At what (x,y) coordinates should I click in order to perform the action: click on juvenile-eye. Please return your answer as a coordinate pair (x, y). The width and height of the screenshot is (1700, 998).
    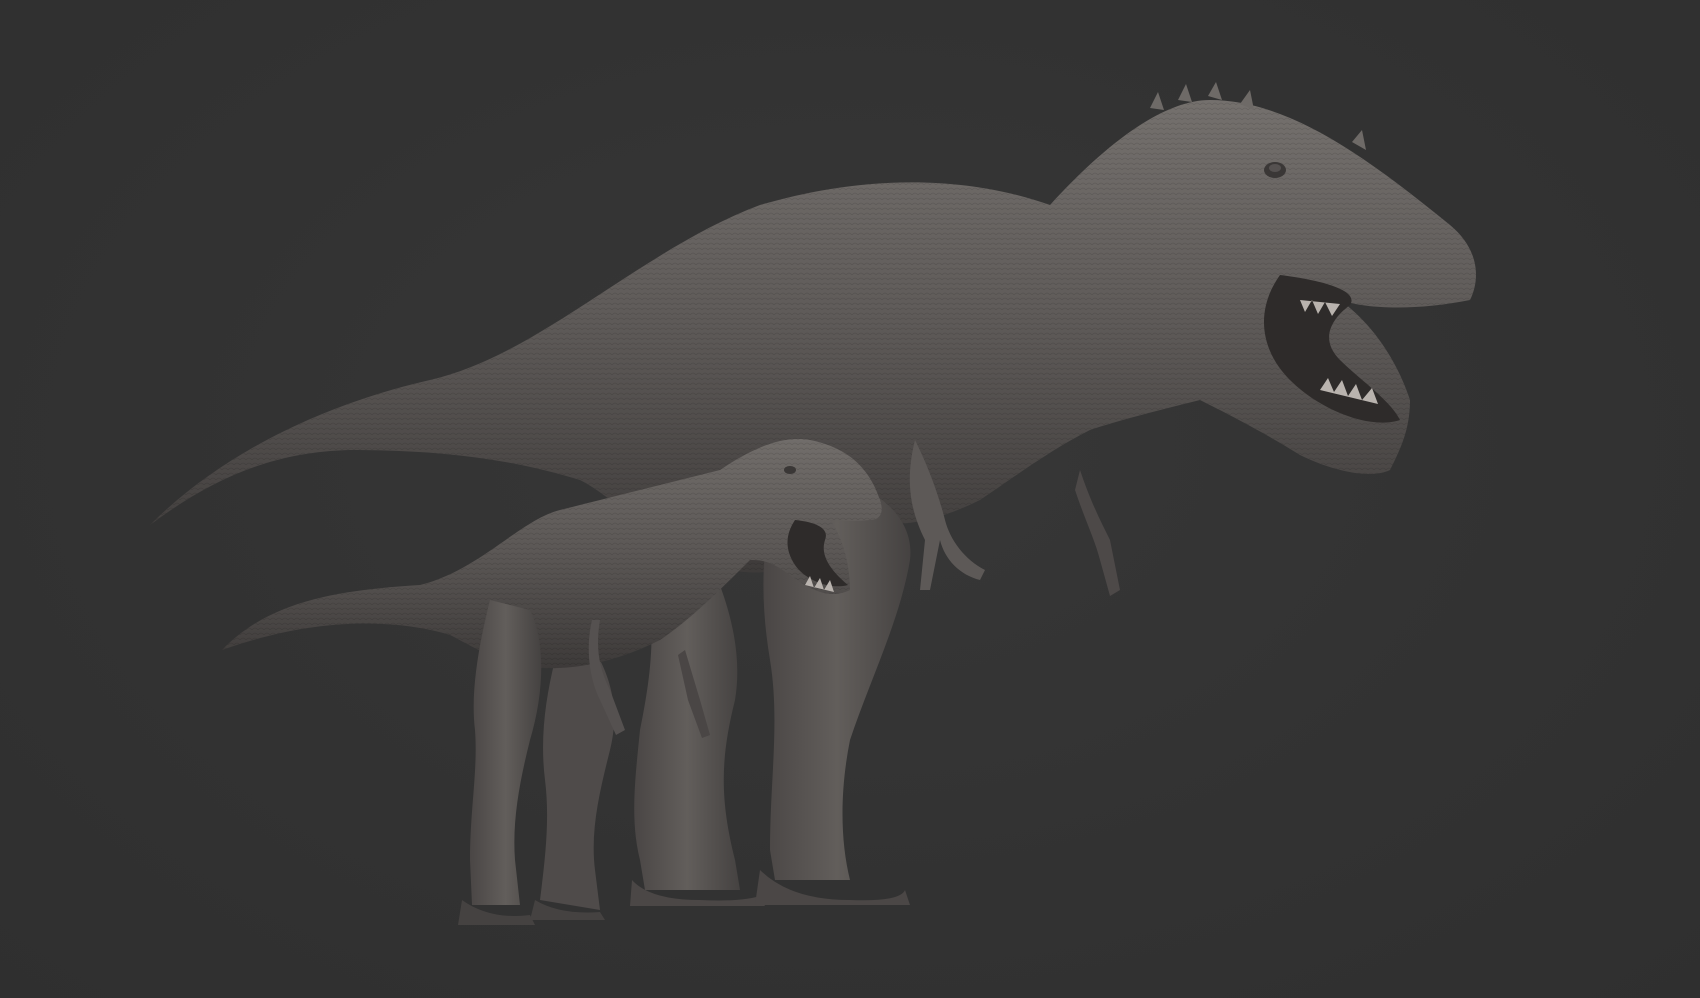
    Looking at the image, I should click on (790, 470).